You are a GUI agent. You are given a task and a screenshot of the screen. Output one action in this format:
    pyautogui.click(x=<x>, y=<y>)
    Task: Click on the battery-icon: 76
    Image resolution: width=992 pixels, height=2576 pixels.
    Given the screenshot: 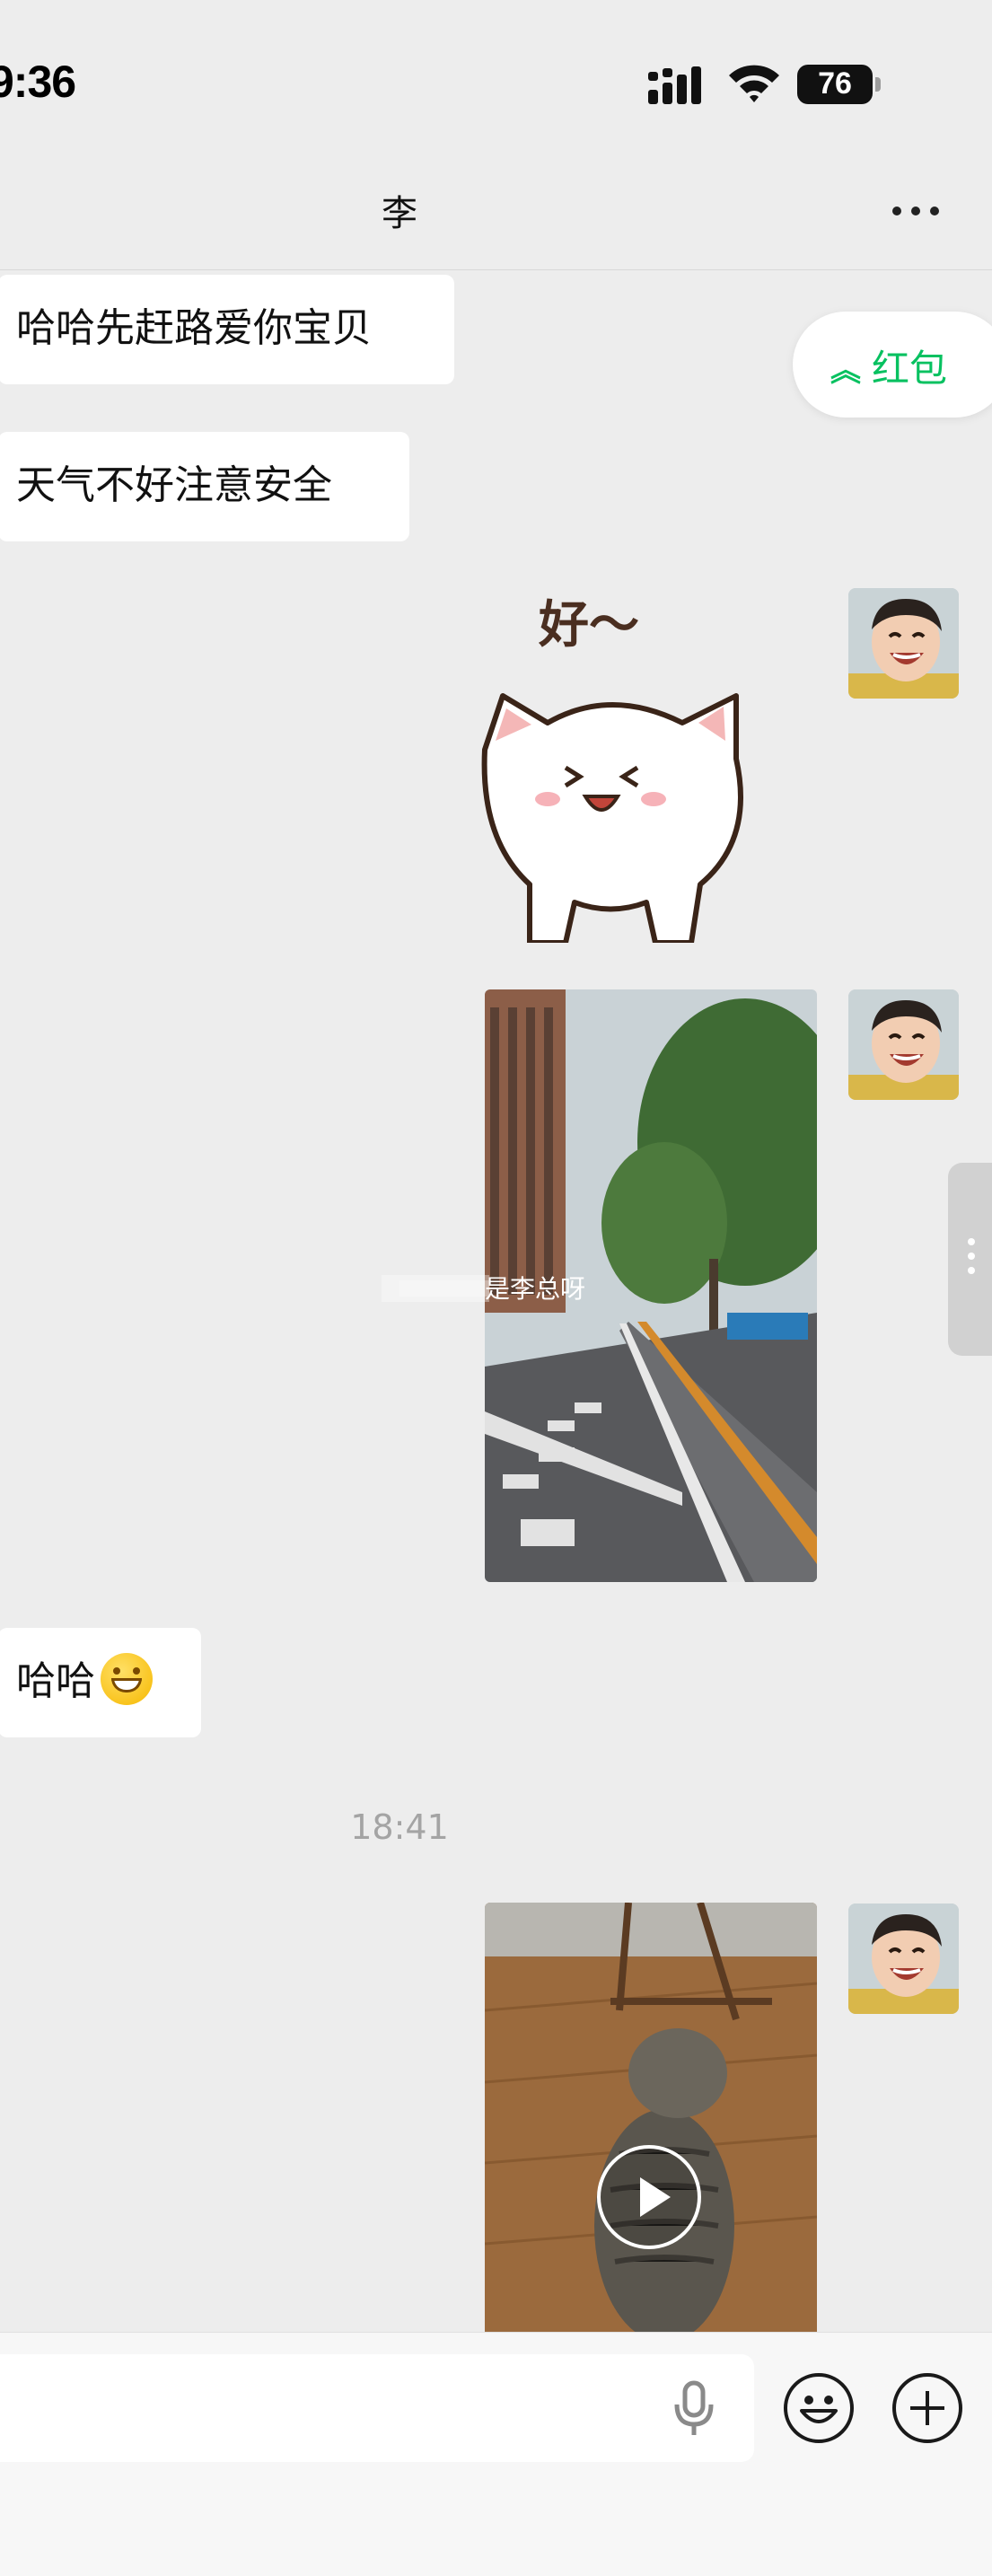 What is the action you would take?
    pyautogui.click(x=839, y=85)
    